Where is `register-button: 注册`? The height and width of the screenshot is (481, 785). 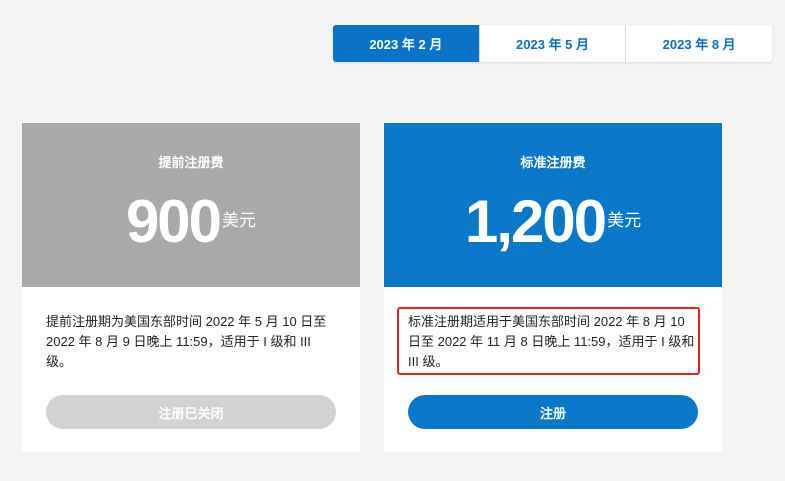 register-button: 注册 is located at coordinates (553, 412).